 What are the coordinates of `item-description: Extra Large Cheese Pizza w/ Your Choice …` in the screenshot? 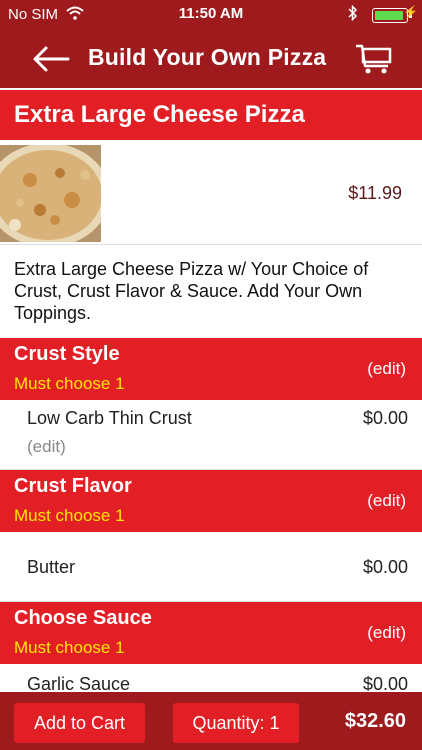 It's located at (191, 291).